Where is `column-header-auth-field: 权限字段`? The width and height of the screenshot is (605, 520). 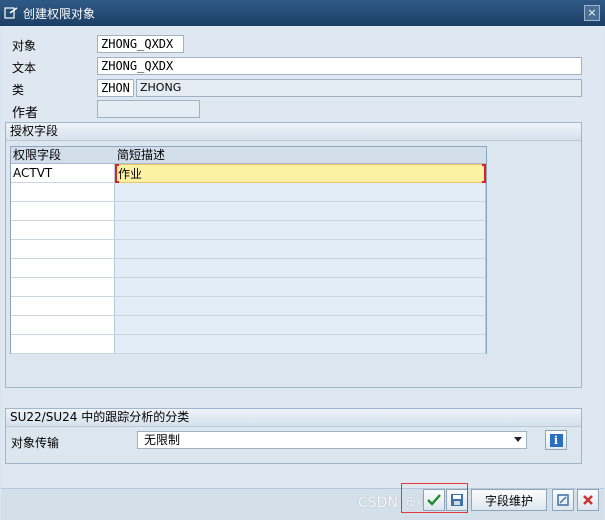
column-header-auth-field: 权限字段 is located at coordinates (63, 155).